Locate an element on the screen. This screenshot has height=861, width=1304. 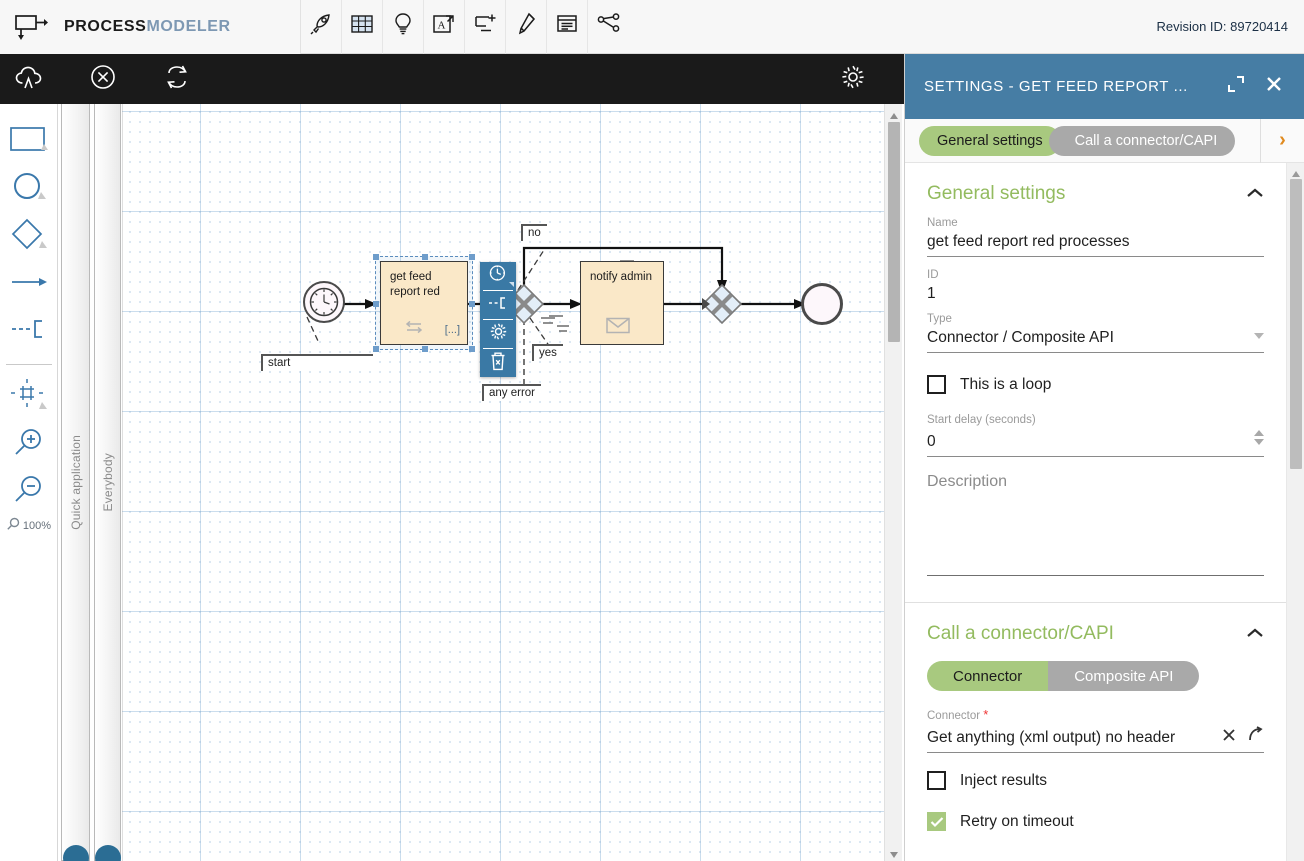
palette-sequence-flow-arrow is located at coordinates (29, 284).